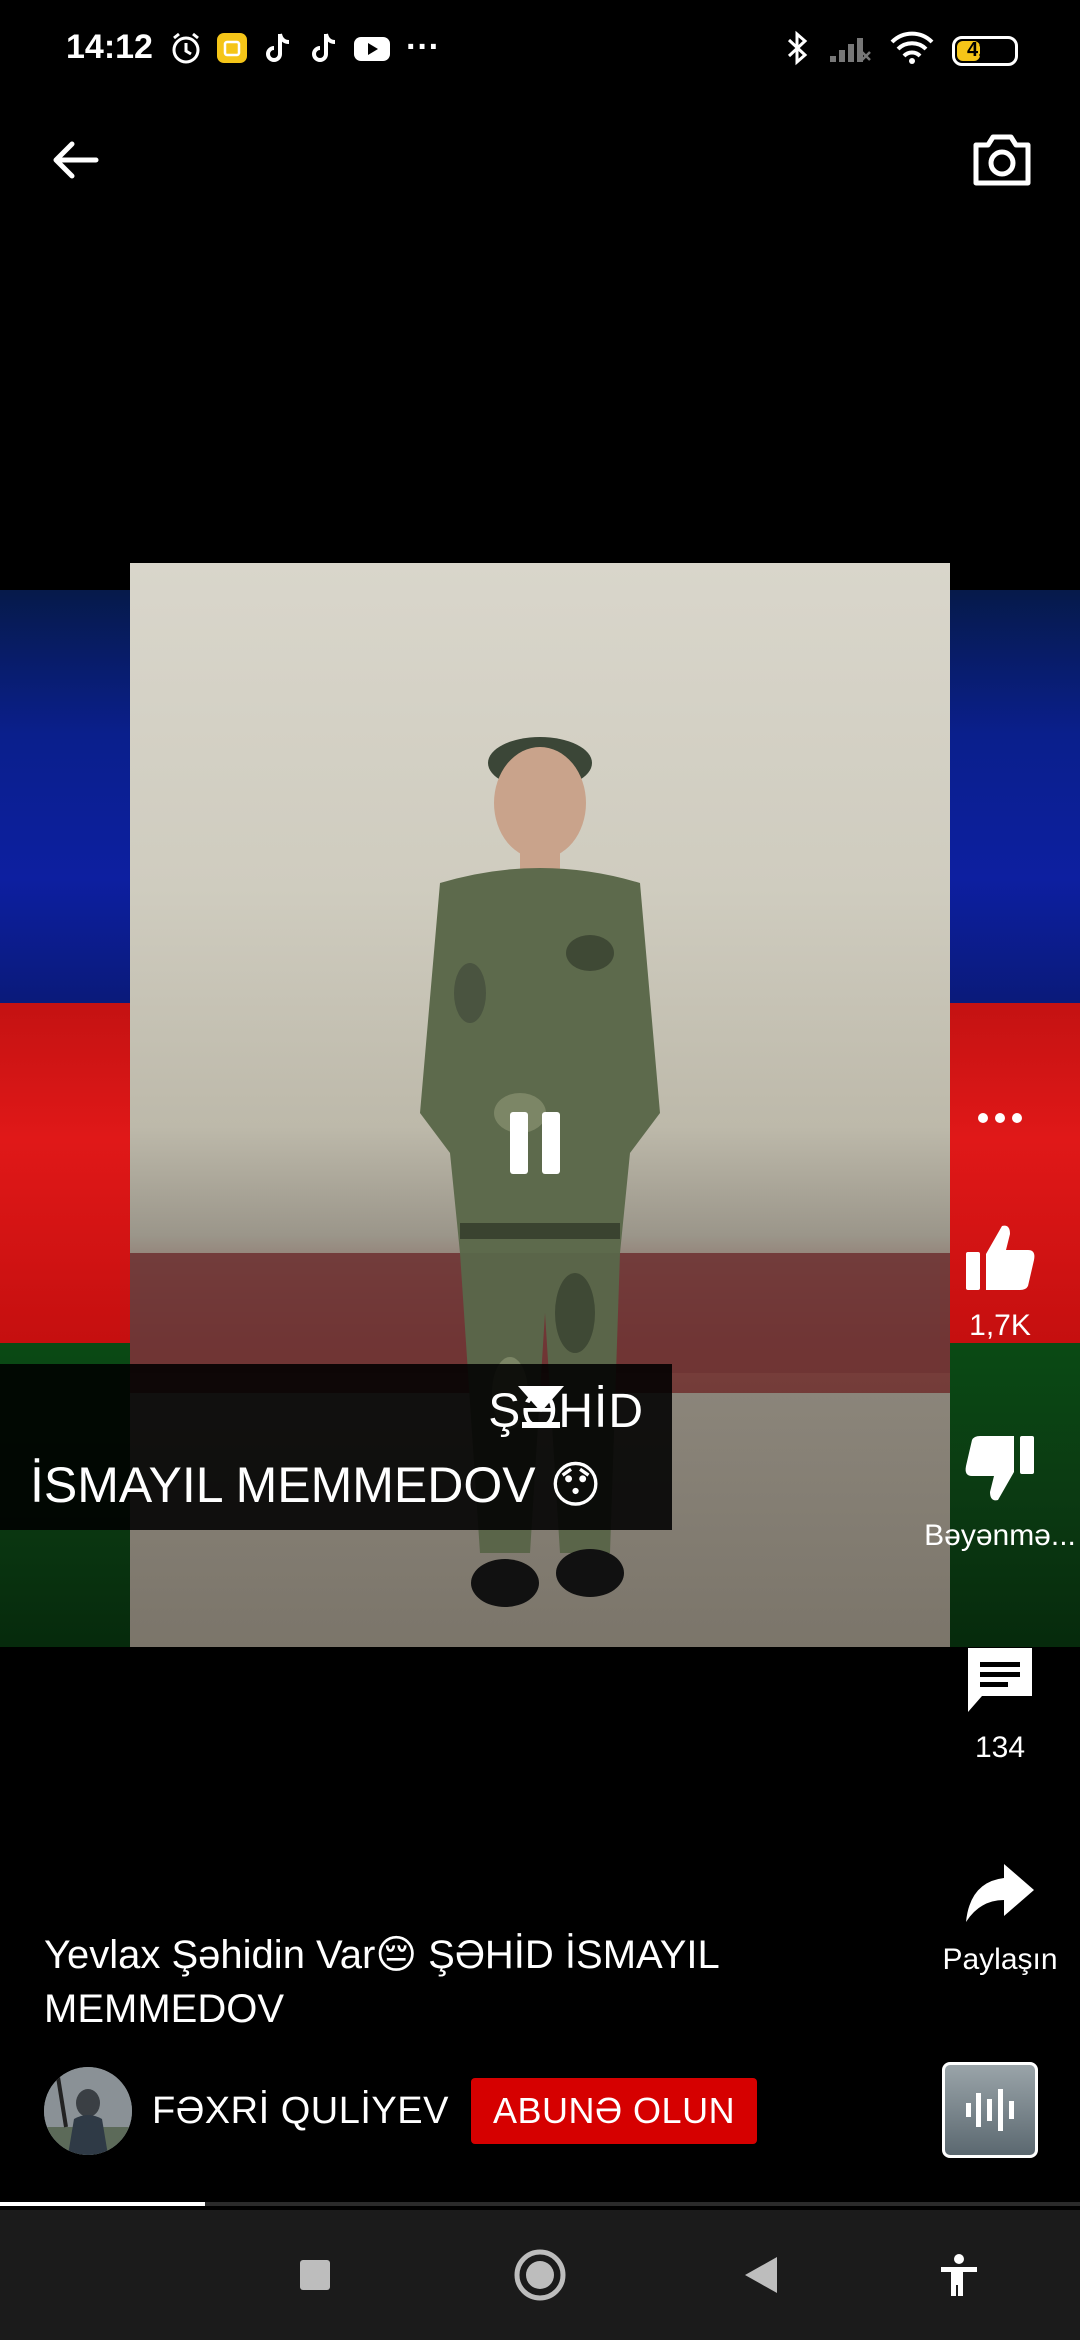 The height and width of the screenshot is (2340, 1080). I want to click on youtube-icon, so click(372, 48).